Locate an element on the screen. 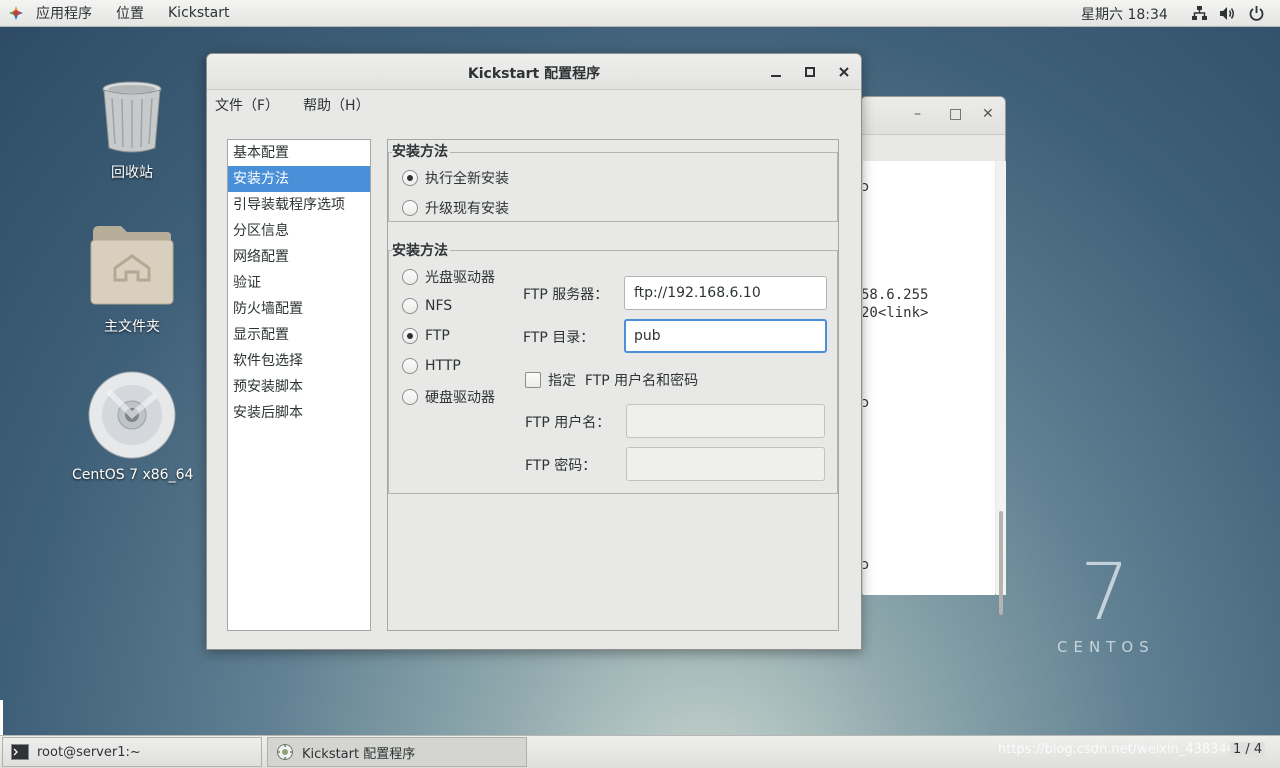 The width and height of the screenshot is (1280, 768). applications-menu: 应用程序 is located at coordinates (64, 13).